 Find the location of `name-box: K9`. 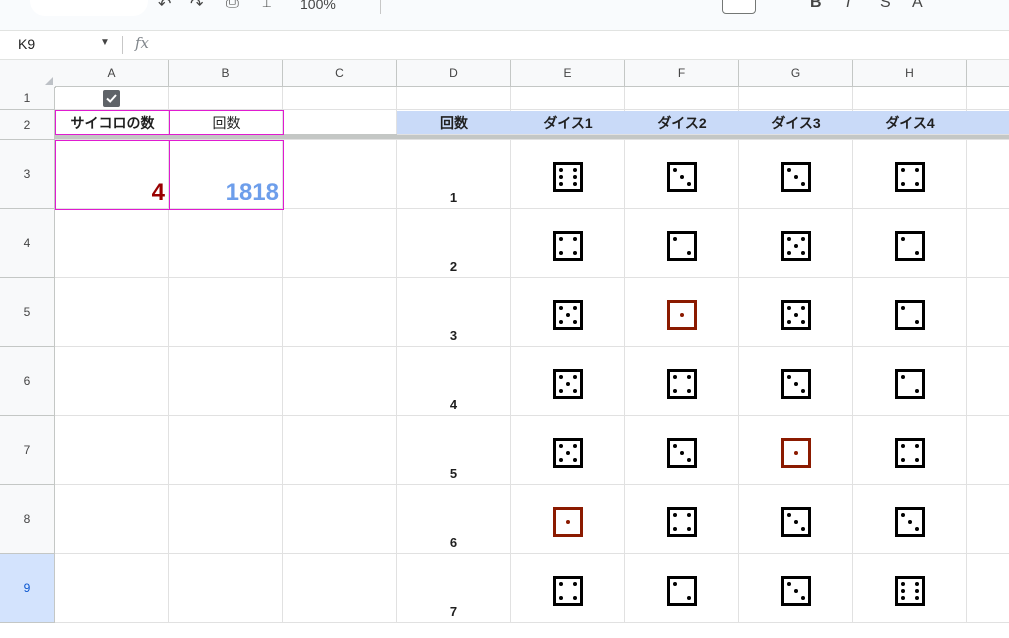

name-box: K9 is located at coordinates (26, 44).